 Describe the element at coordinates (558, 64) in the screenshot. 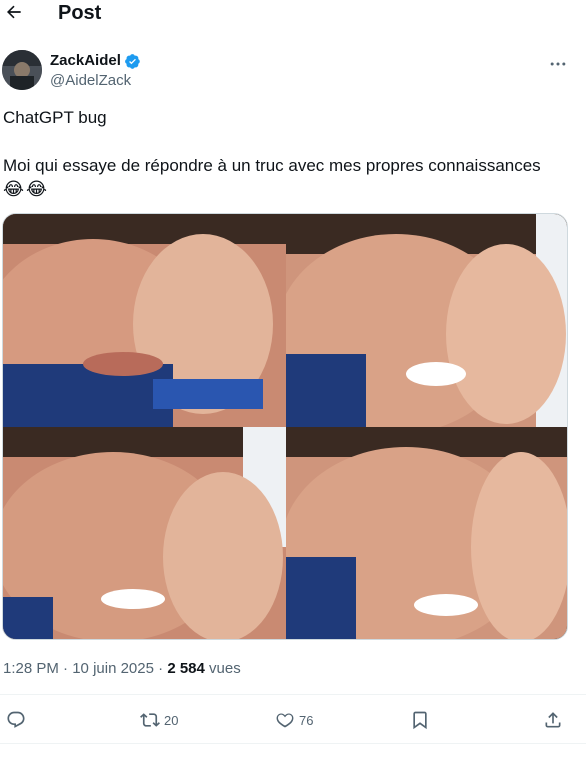

I see `more-horizontal-icon` at that location.